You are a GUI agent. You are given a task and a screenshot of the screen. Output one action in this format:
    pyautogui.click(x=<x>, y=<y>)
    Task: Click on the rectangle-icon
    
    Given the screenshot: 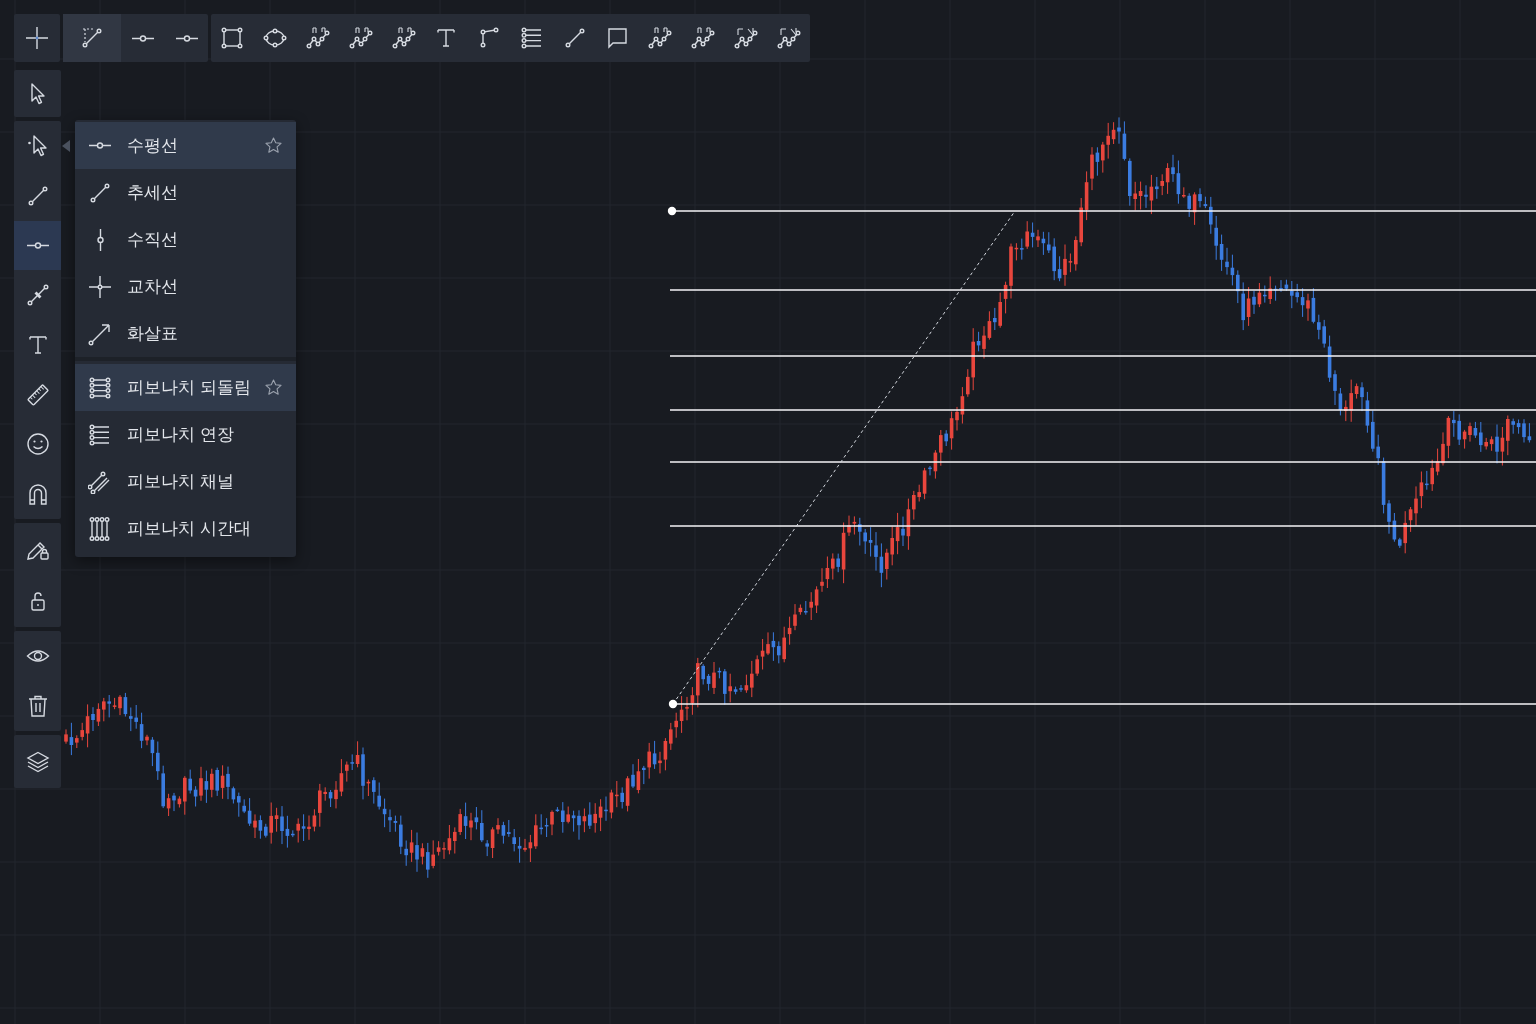 What is the action you would take?
    pyautogui.click(x=232, y=38)
    